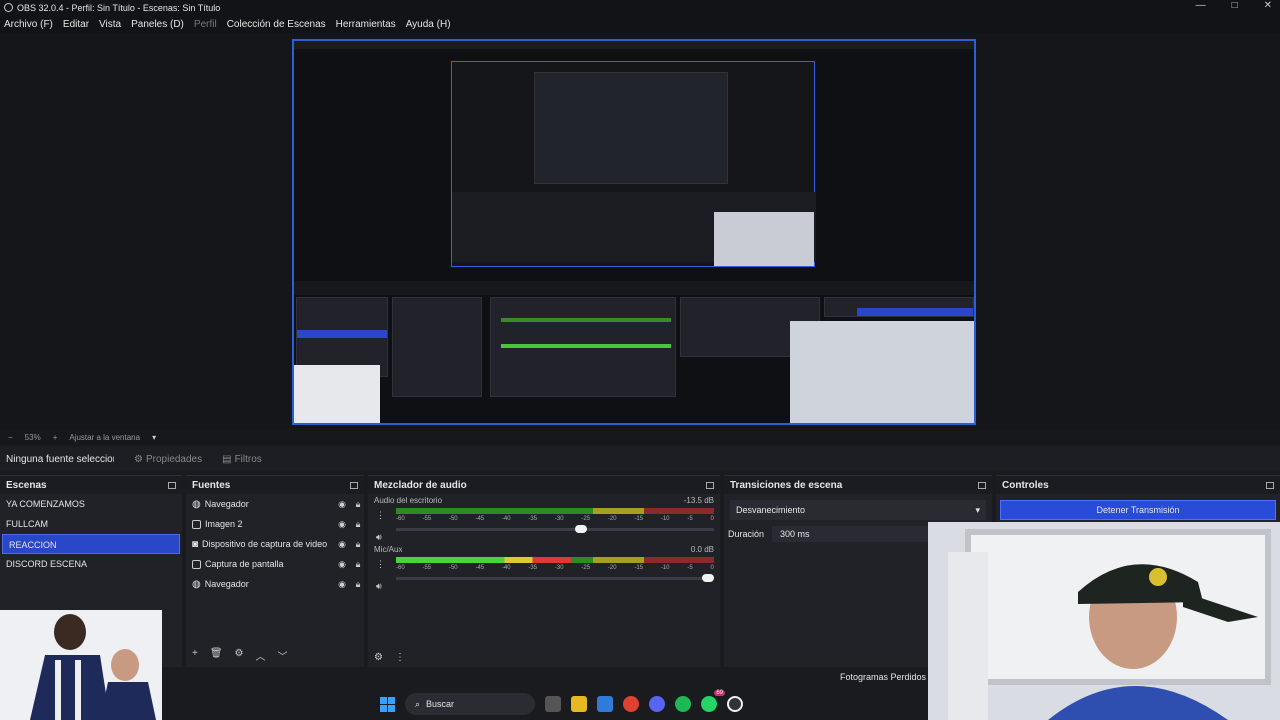 The image size is (1280, 720). What do you see at coordinates (91, 544) in the screenshot?
I see `scene-item-reaccion: REACCION` at bounding box center [91, 544].